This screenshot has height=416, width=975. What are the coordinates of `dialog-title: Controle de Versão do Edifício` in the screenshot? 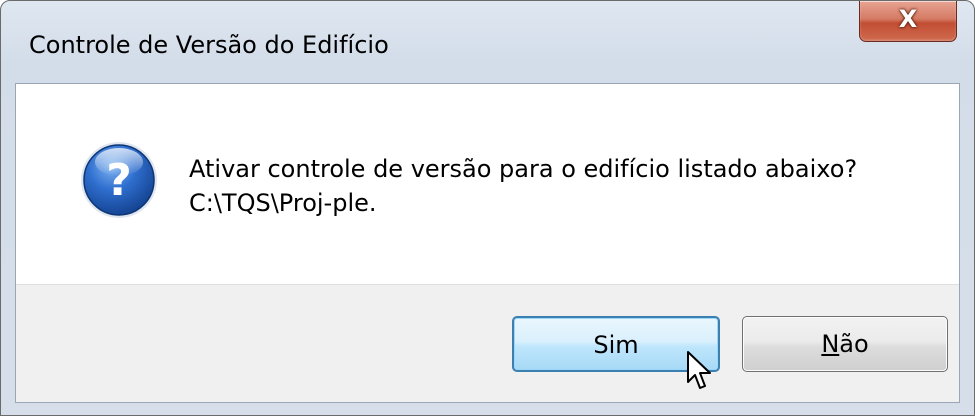 It's located at (209, 45).